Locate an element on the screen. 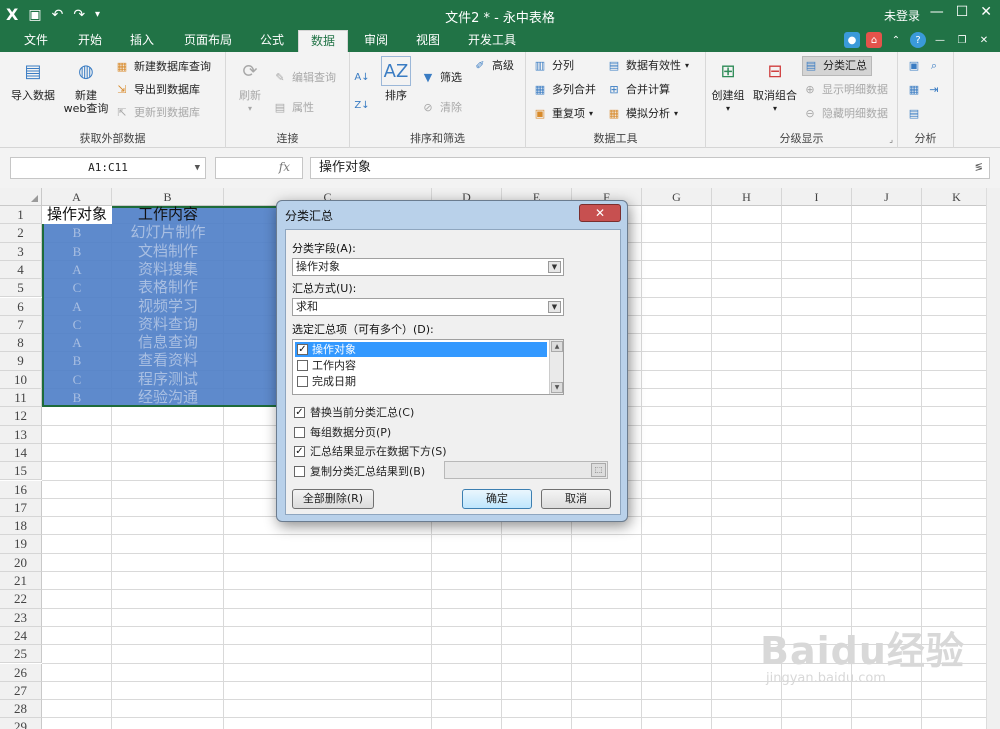  row-header-19: 19 is located at coordinates (21, 544).